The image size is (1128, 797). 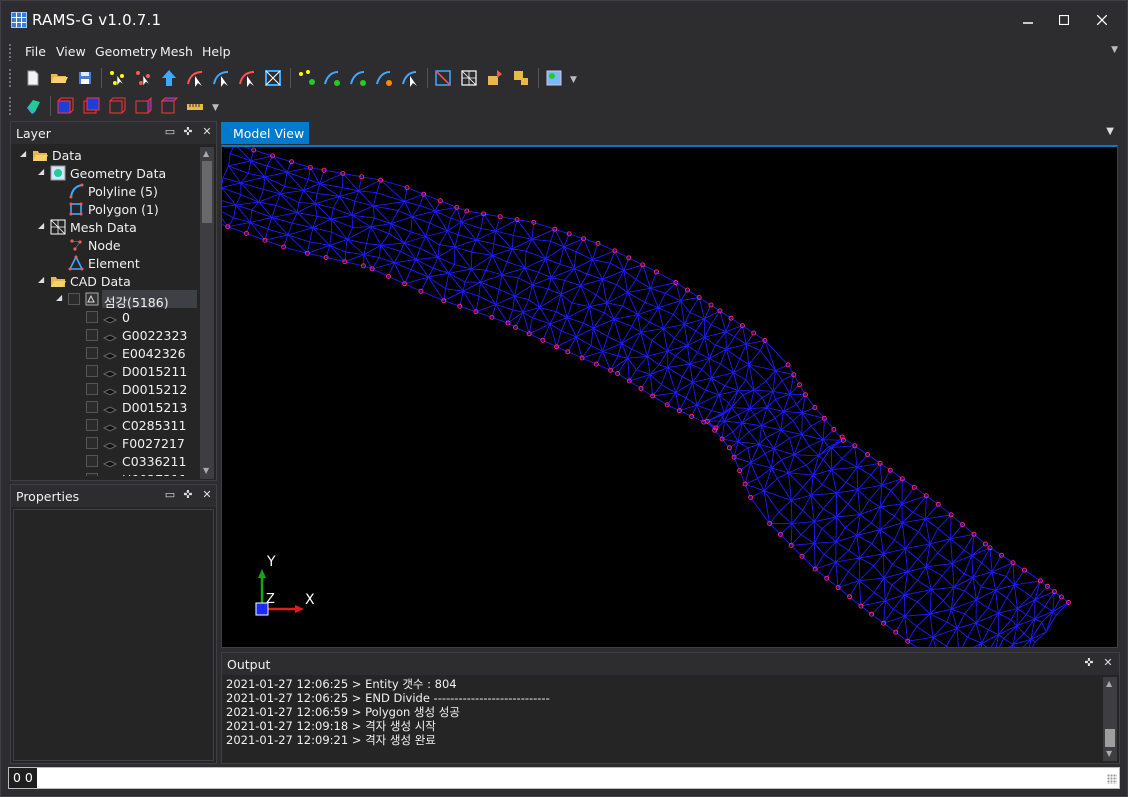 I want to click on view-right-icon, so click(x=143, y=106).